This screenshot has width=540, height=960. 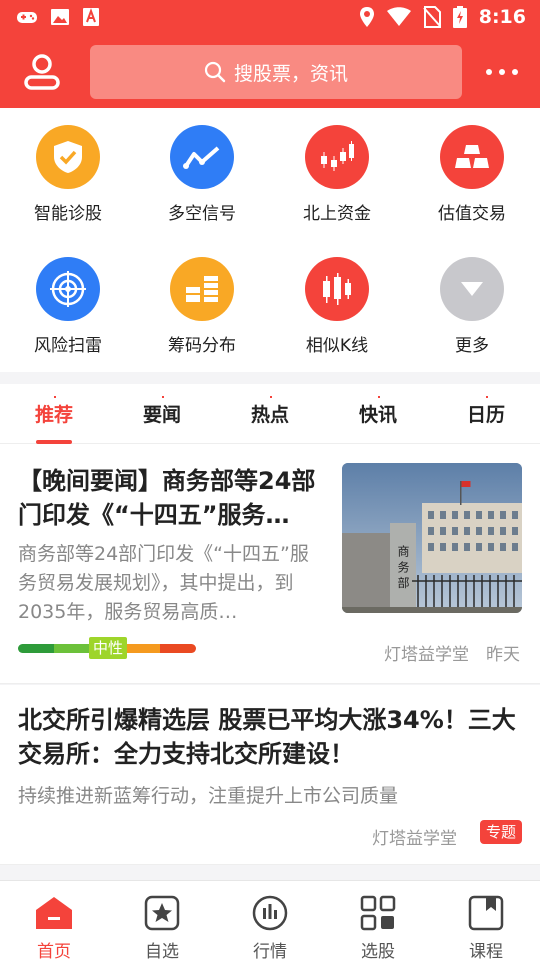 What do you see at coordinates (68, 289) in the screenshot?
I see `radar-icon` at bounding box center [68, 289].